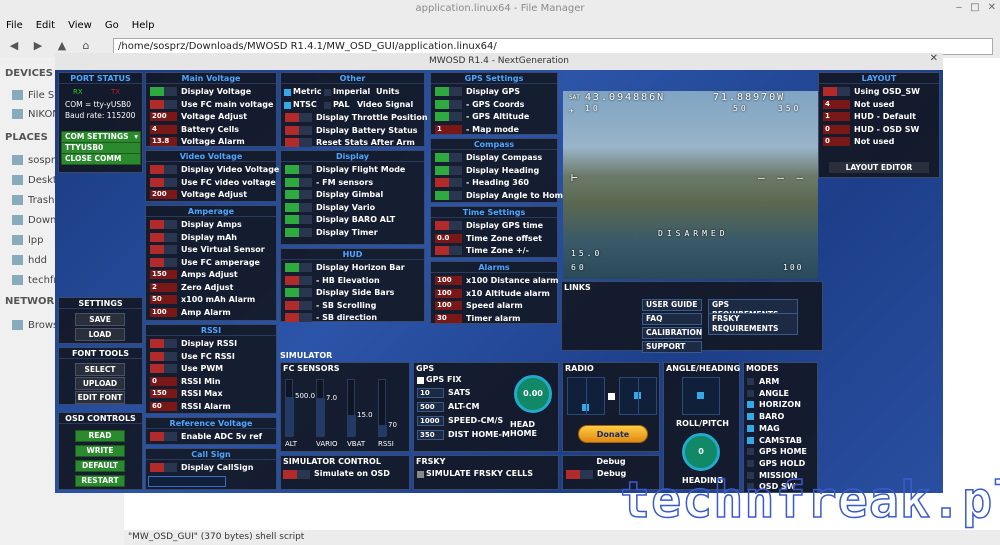 The width and height of the screenshot is (1000, 545). I want to click on sidebar-place-item: Trash, so click(33, 200).